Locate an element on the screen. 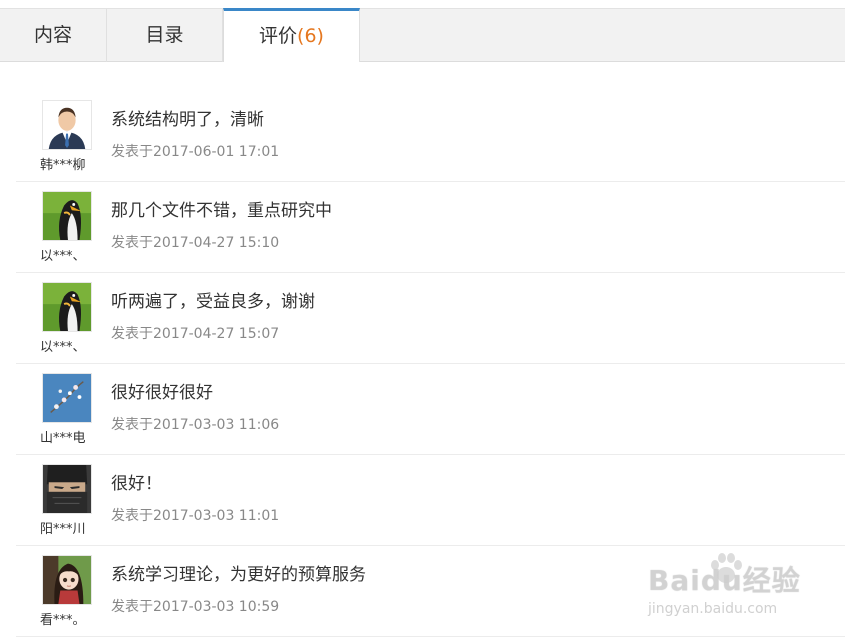  username: 山***电 is located at coordinates (63, 436).